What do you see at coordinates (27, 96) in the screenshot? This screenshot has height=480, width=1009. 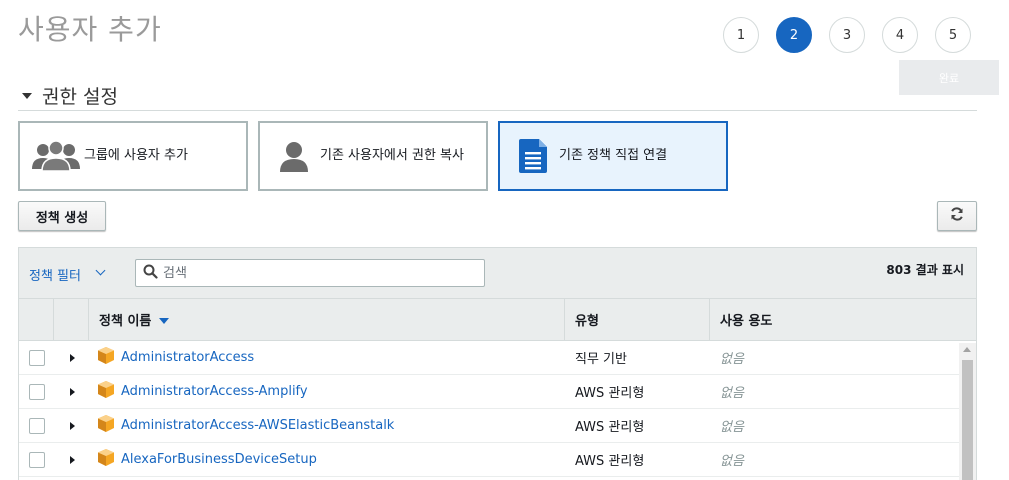 I see `collapse-caret-icon` at bounding box center [27, 96].